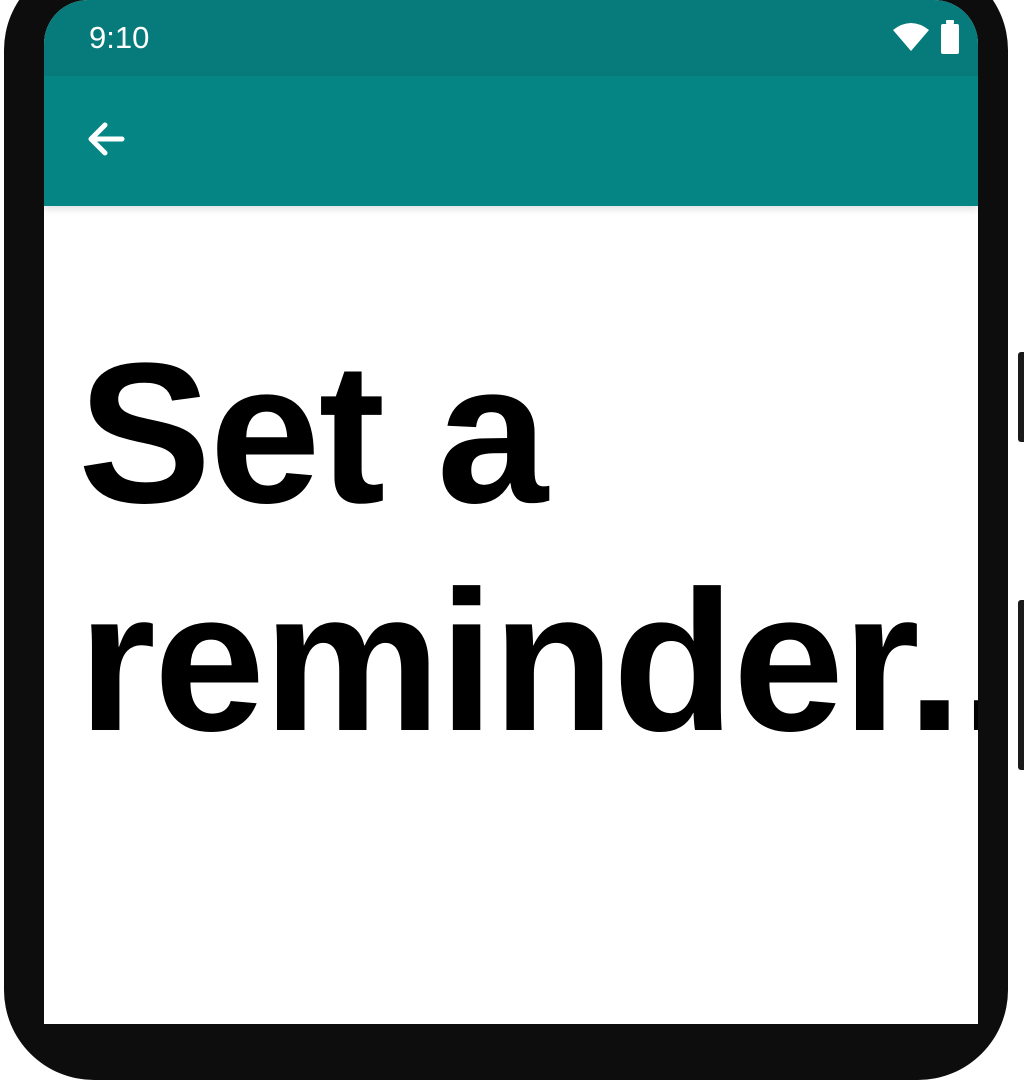  What do you see at coordinates (1021, 397) in the screenshot?
I see `volume-button` at bounding box center [1021, 397].